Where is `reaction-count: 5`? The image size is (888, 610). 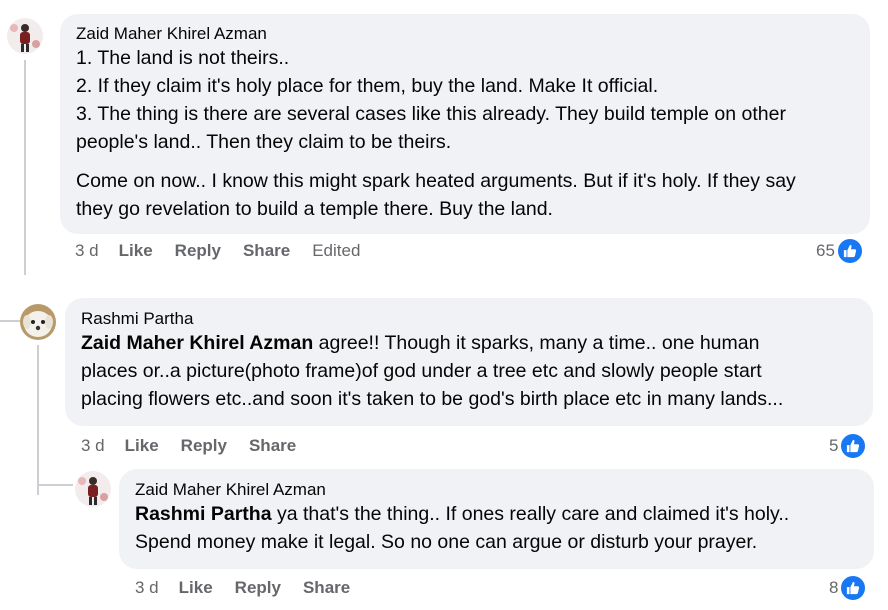 reaction-count: 5 is located at coordinates (848, 446).